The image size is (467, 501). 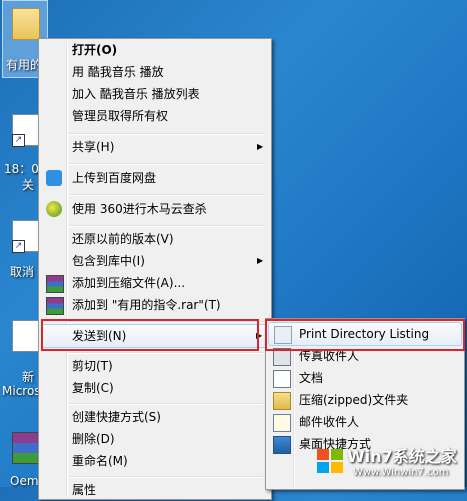 What do you see at coordinates (24, 65) in the screenshot?
I see `desktop-icon-label: 有用的` at bounding box center [24, 65].